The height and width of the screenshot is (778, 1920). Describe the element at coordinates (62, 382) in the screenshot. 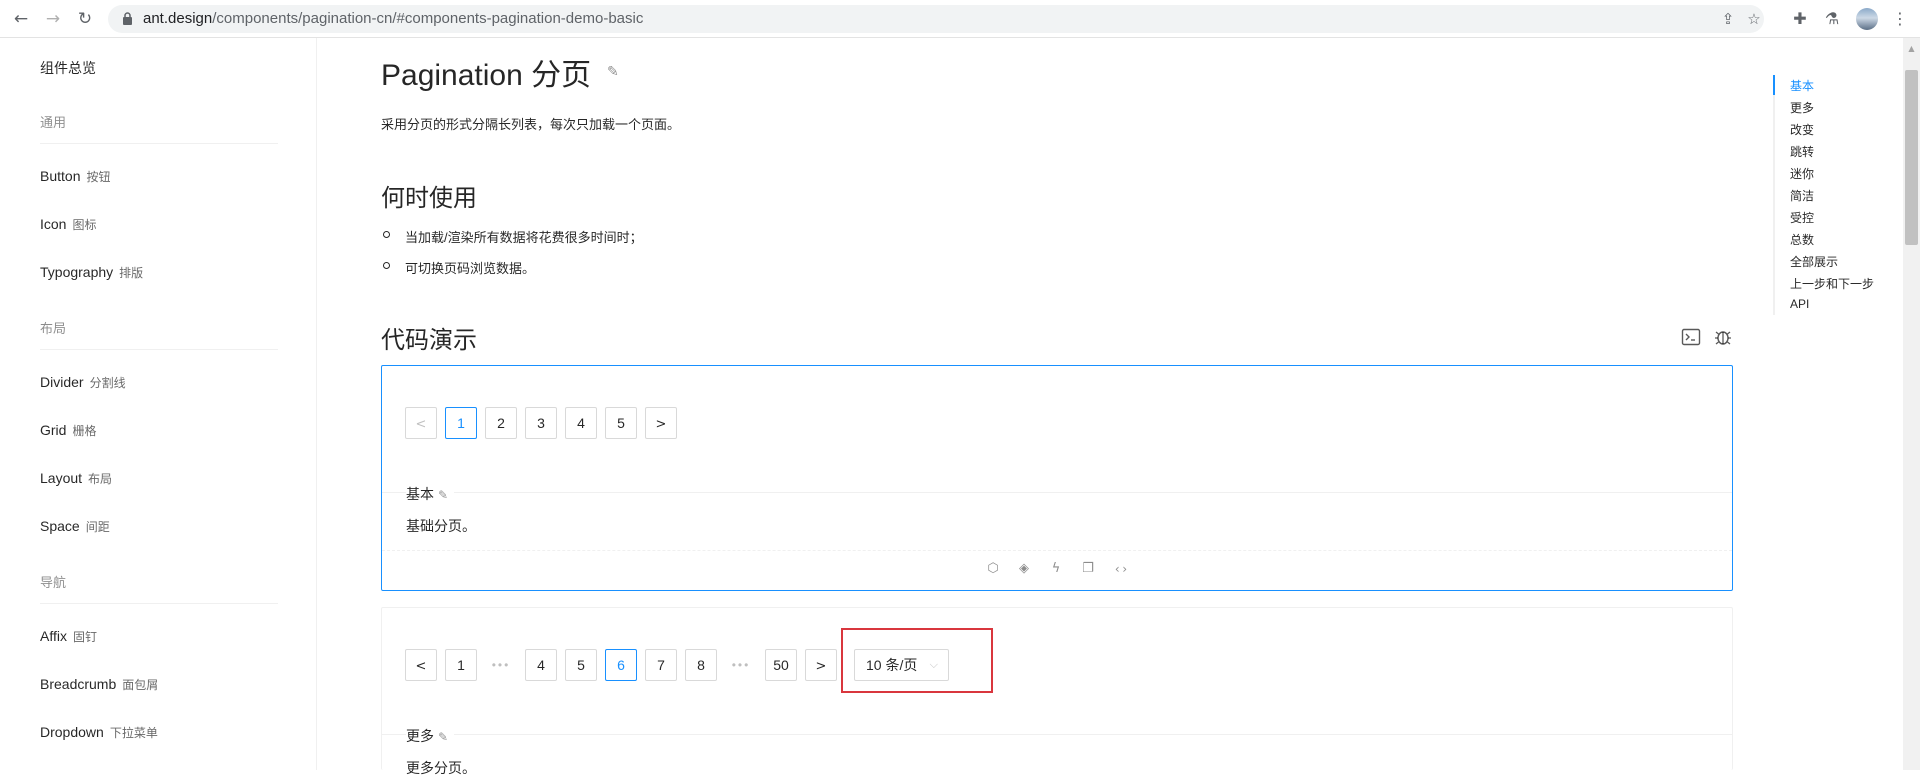

I see `sidebar-item-label: Divider` at that location.